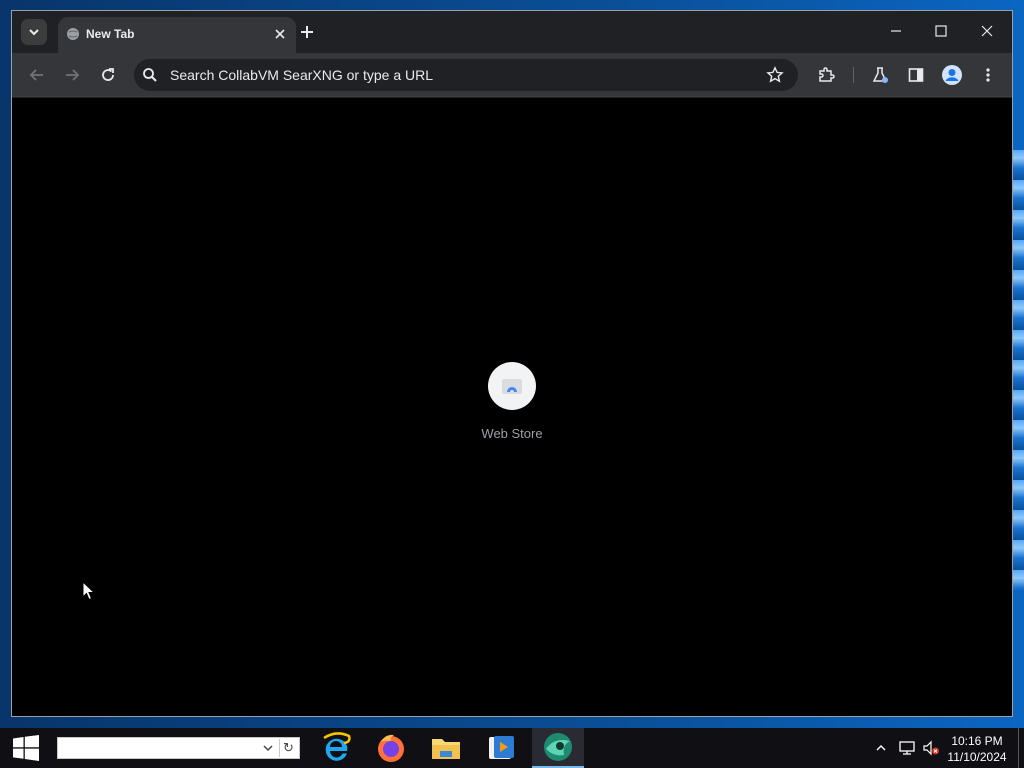 This screenshot has width=1024, height=768. I want to click on window-close-button, so click(987, 31).